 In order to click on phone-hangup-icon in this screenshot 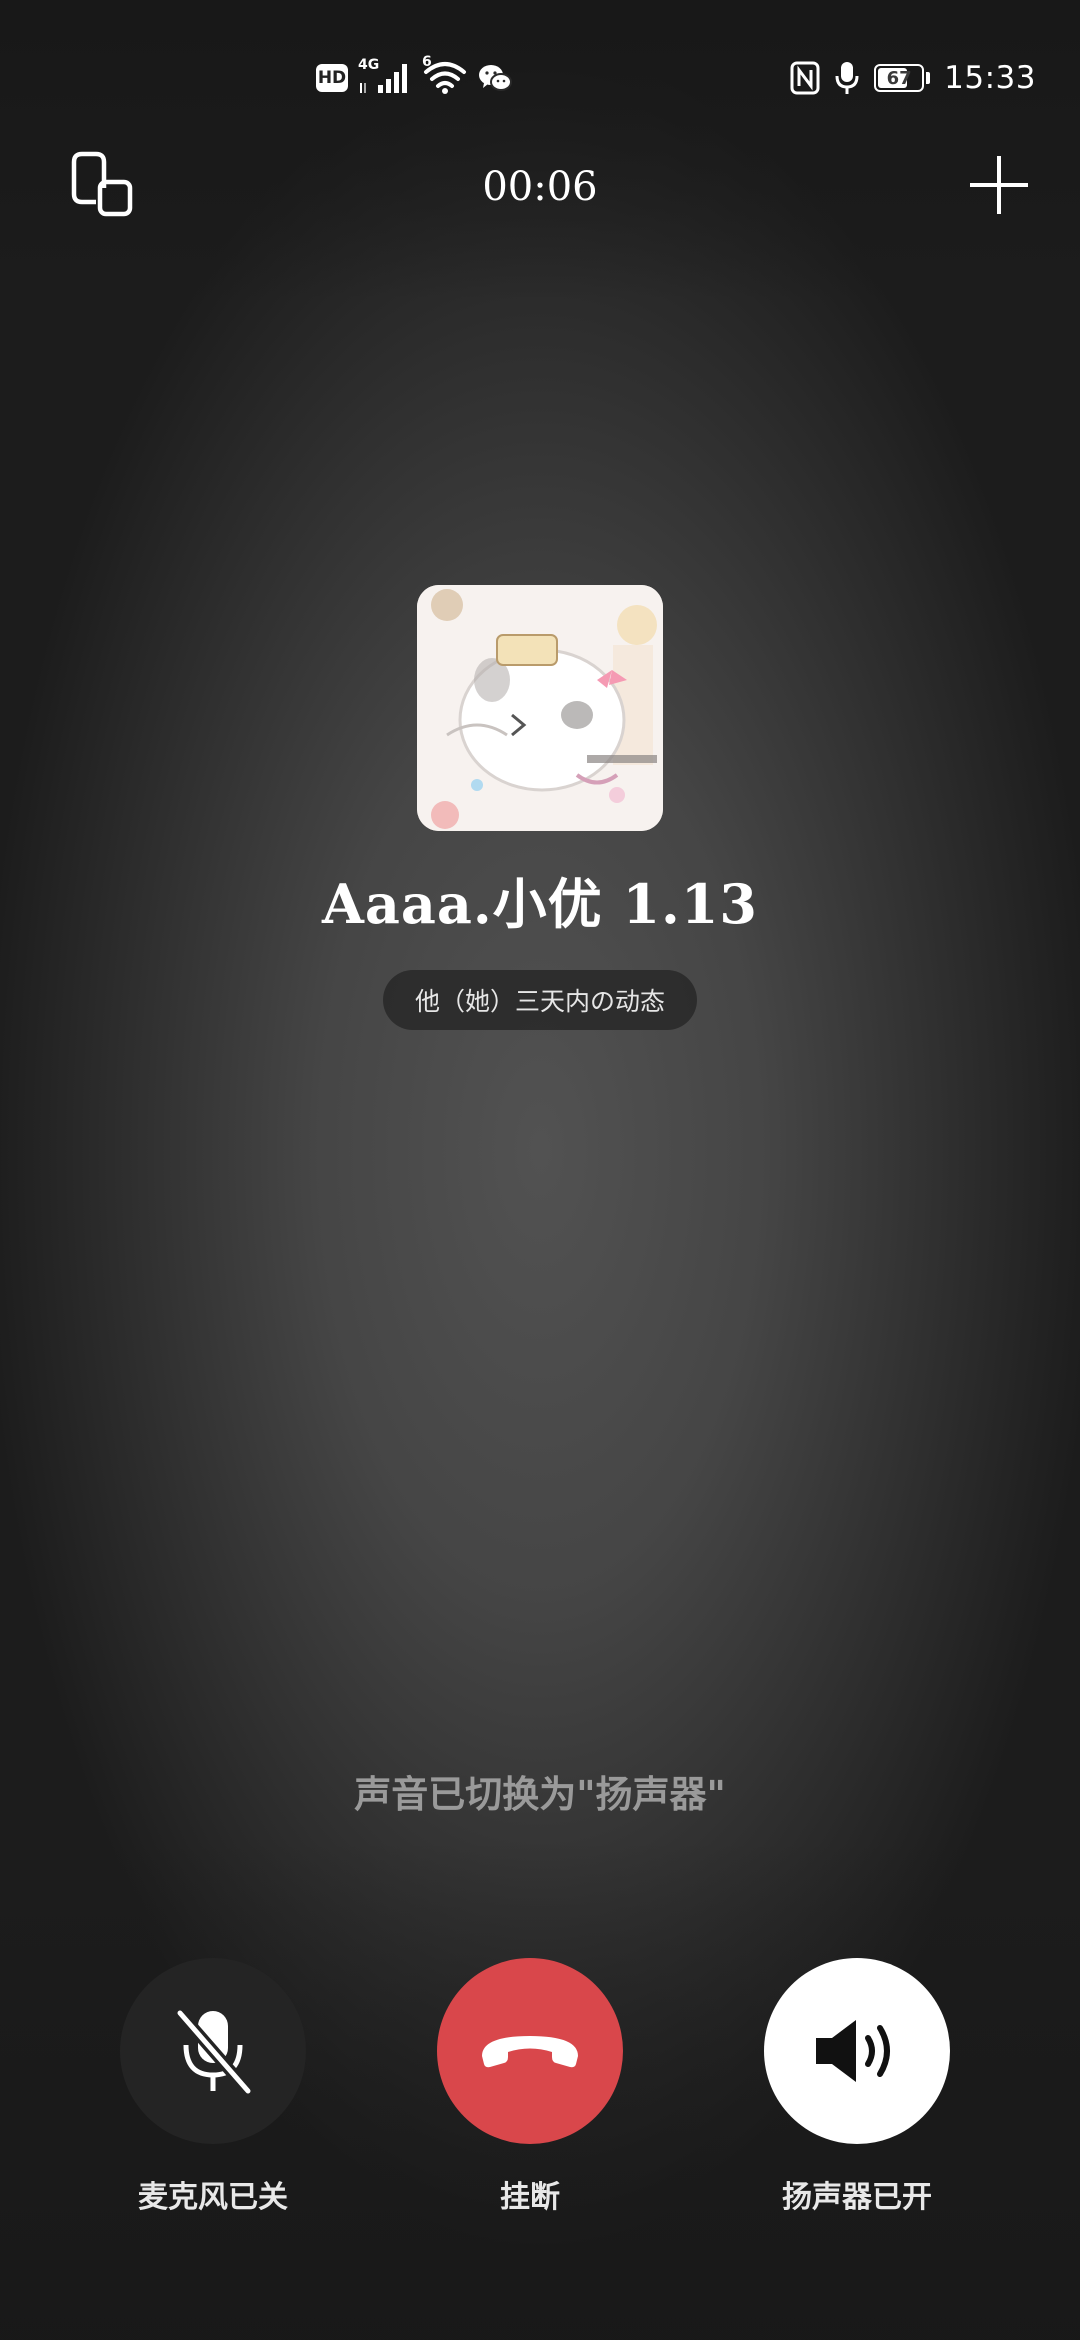, I will do `click(530, 2052)`.